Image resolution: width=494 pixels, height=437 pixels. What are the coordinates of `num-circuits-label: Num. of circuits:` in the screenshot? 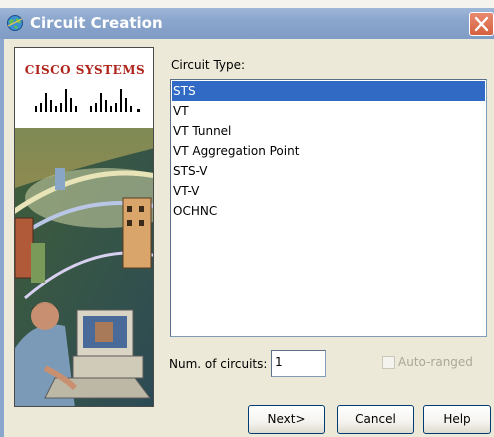 It's located at (218, 364).